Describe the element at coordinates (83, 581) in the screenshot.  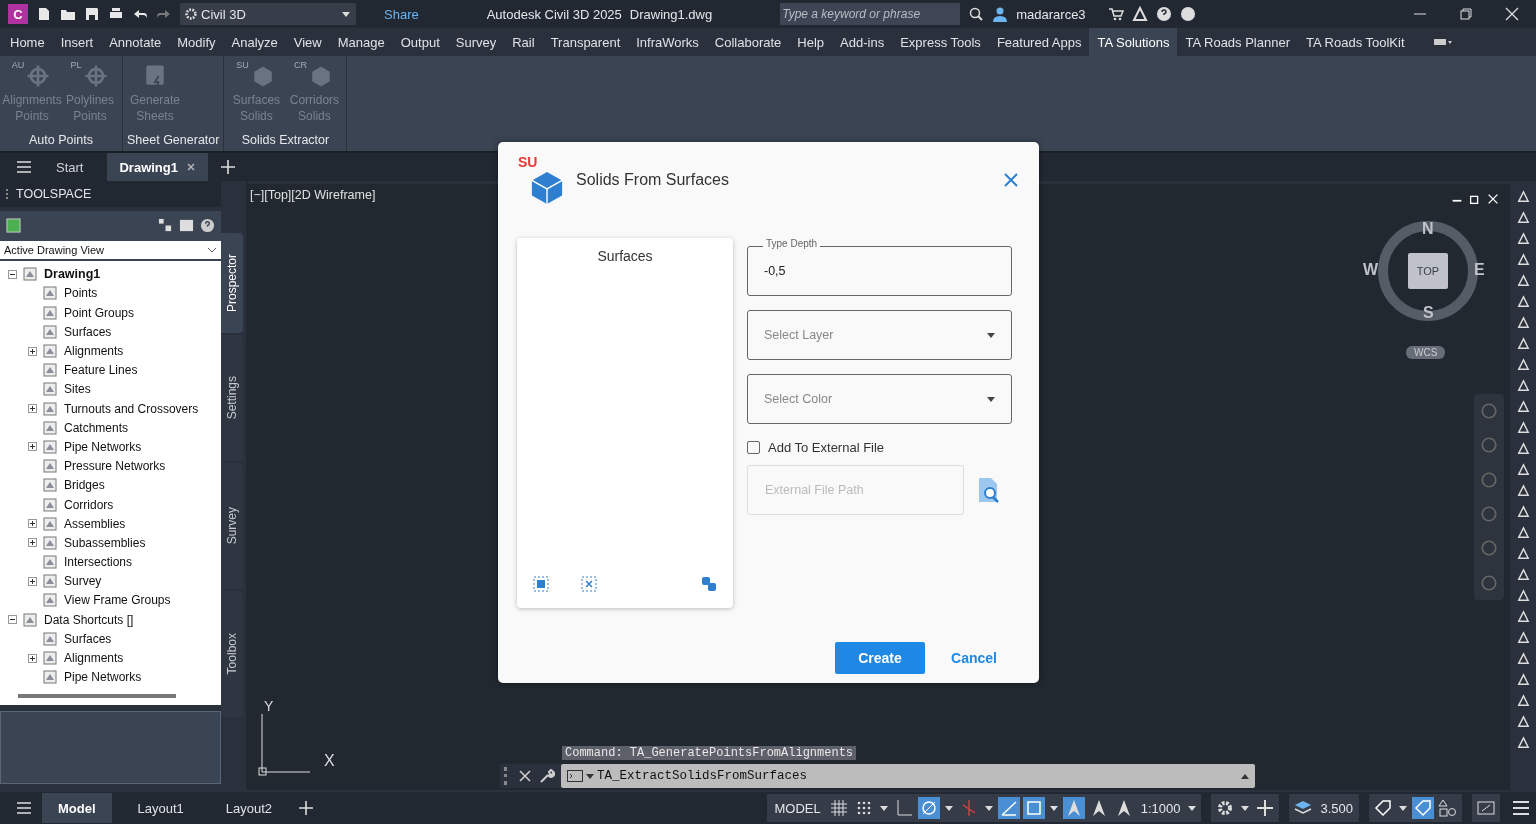
I see `tree-item: Survey` at that location.